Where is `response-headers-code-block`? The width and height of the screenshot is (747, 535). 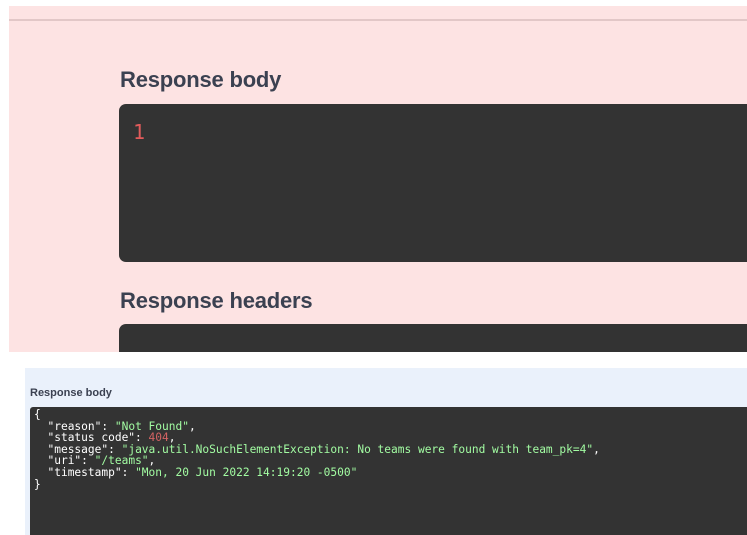 response-headers-code-block is located at coordinates (433, 338).